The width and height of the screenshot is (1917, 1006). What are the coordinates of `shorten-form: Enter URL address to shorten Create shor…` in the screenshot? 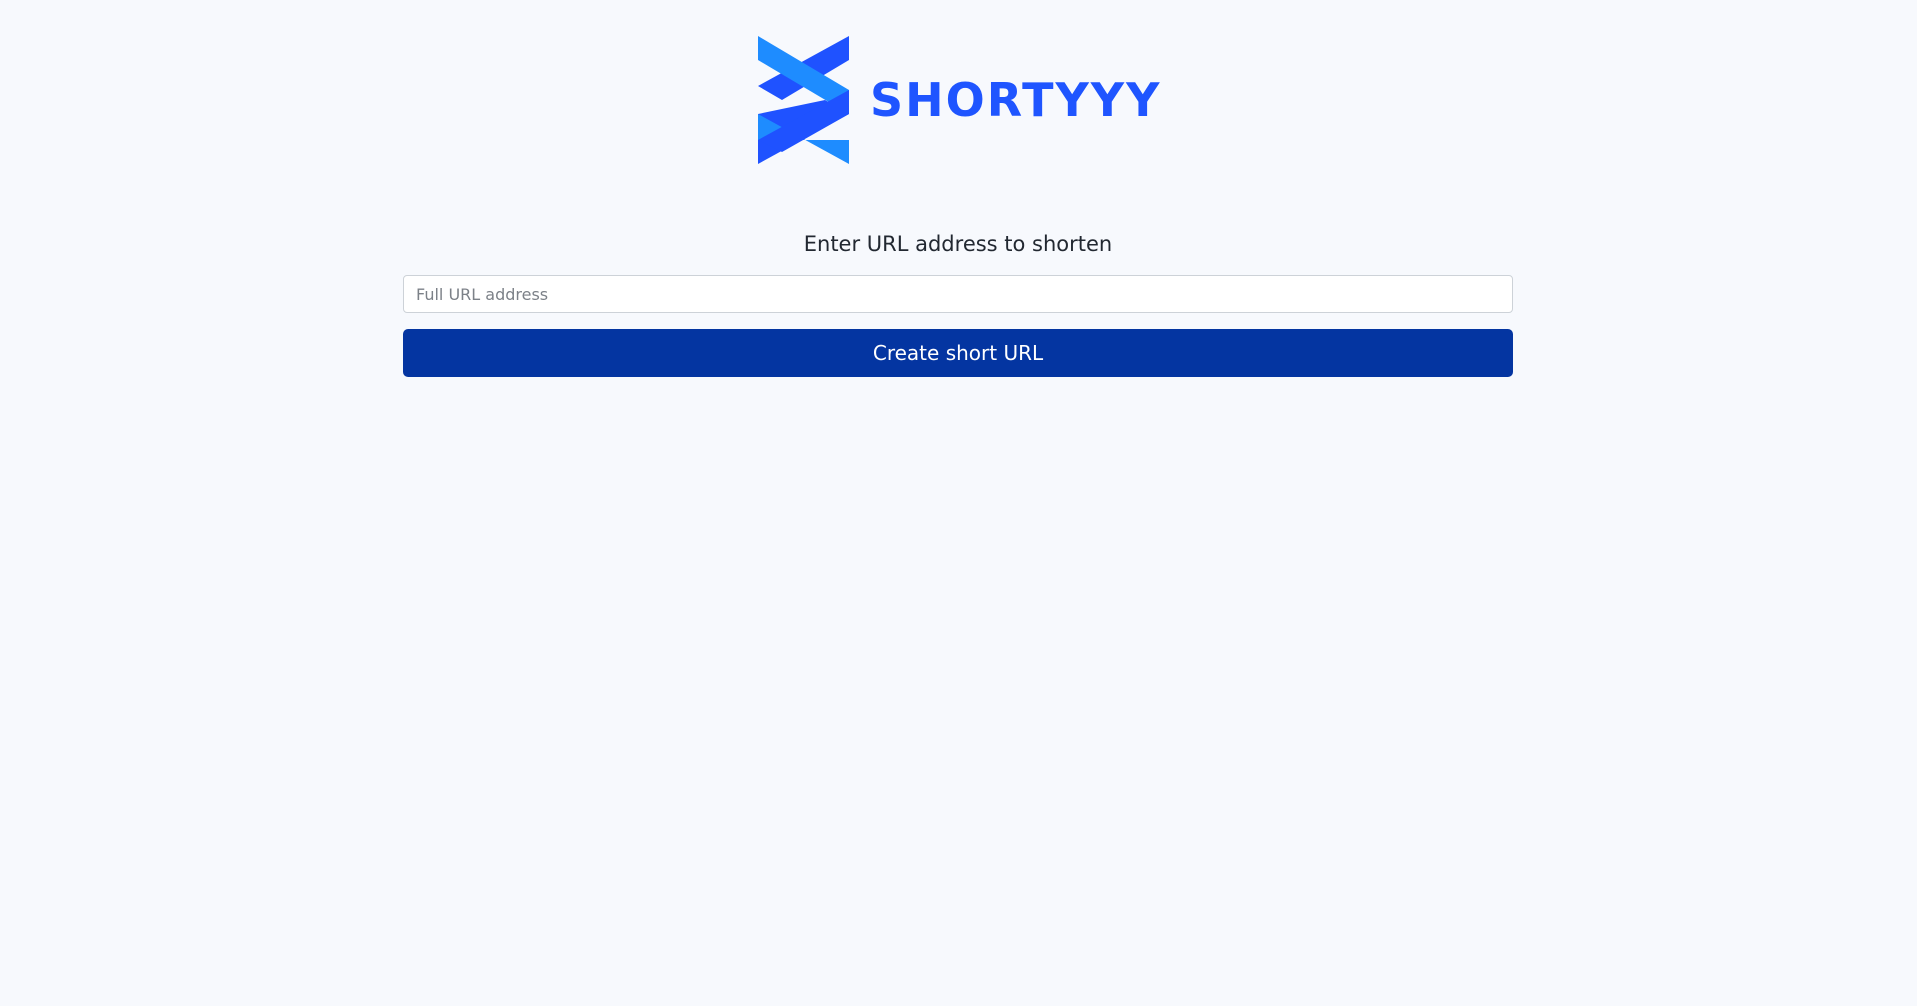 It's located at (958, 301).